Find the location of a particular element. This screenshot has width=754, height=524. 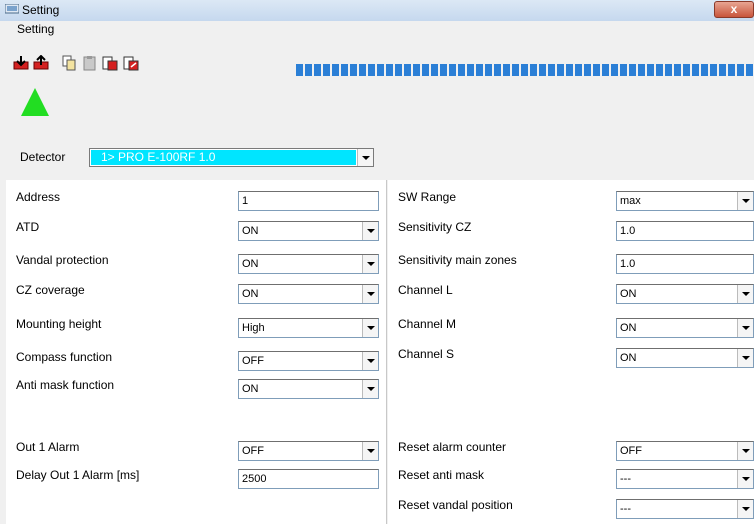

left-select-2: ON is located at coordinates (308, 264).